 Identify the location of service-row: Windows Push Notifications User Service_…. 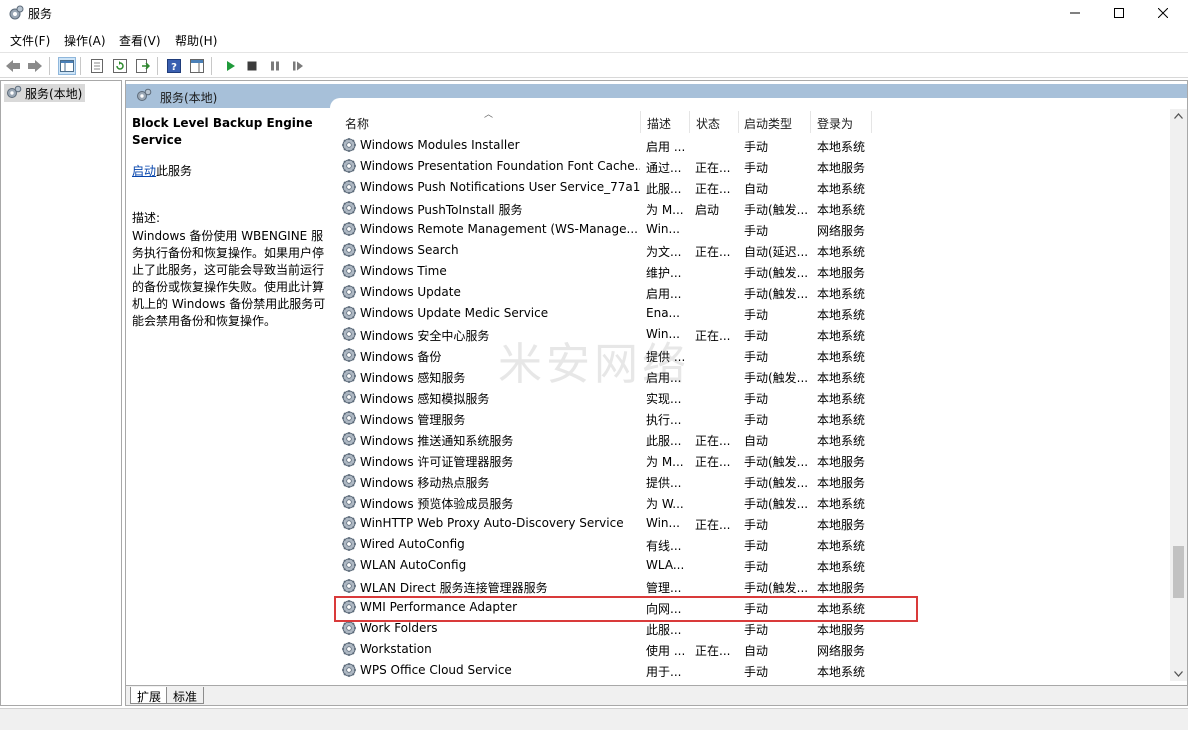
(752, 187).